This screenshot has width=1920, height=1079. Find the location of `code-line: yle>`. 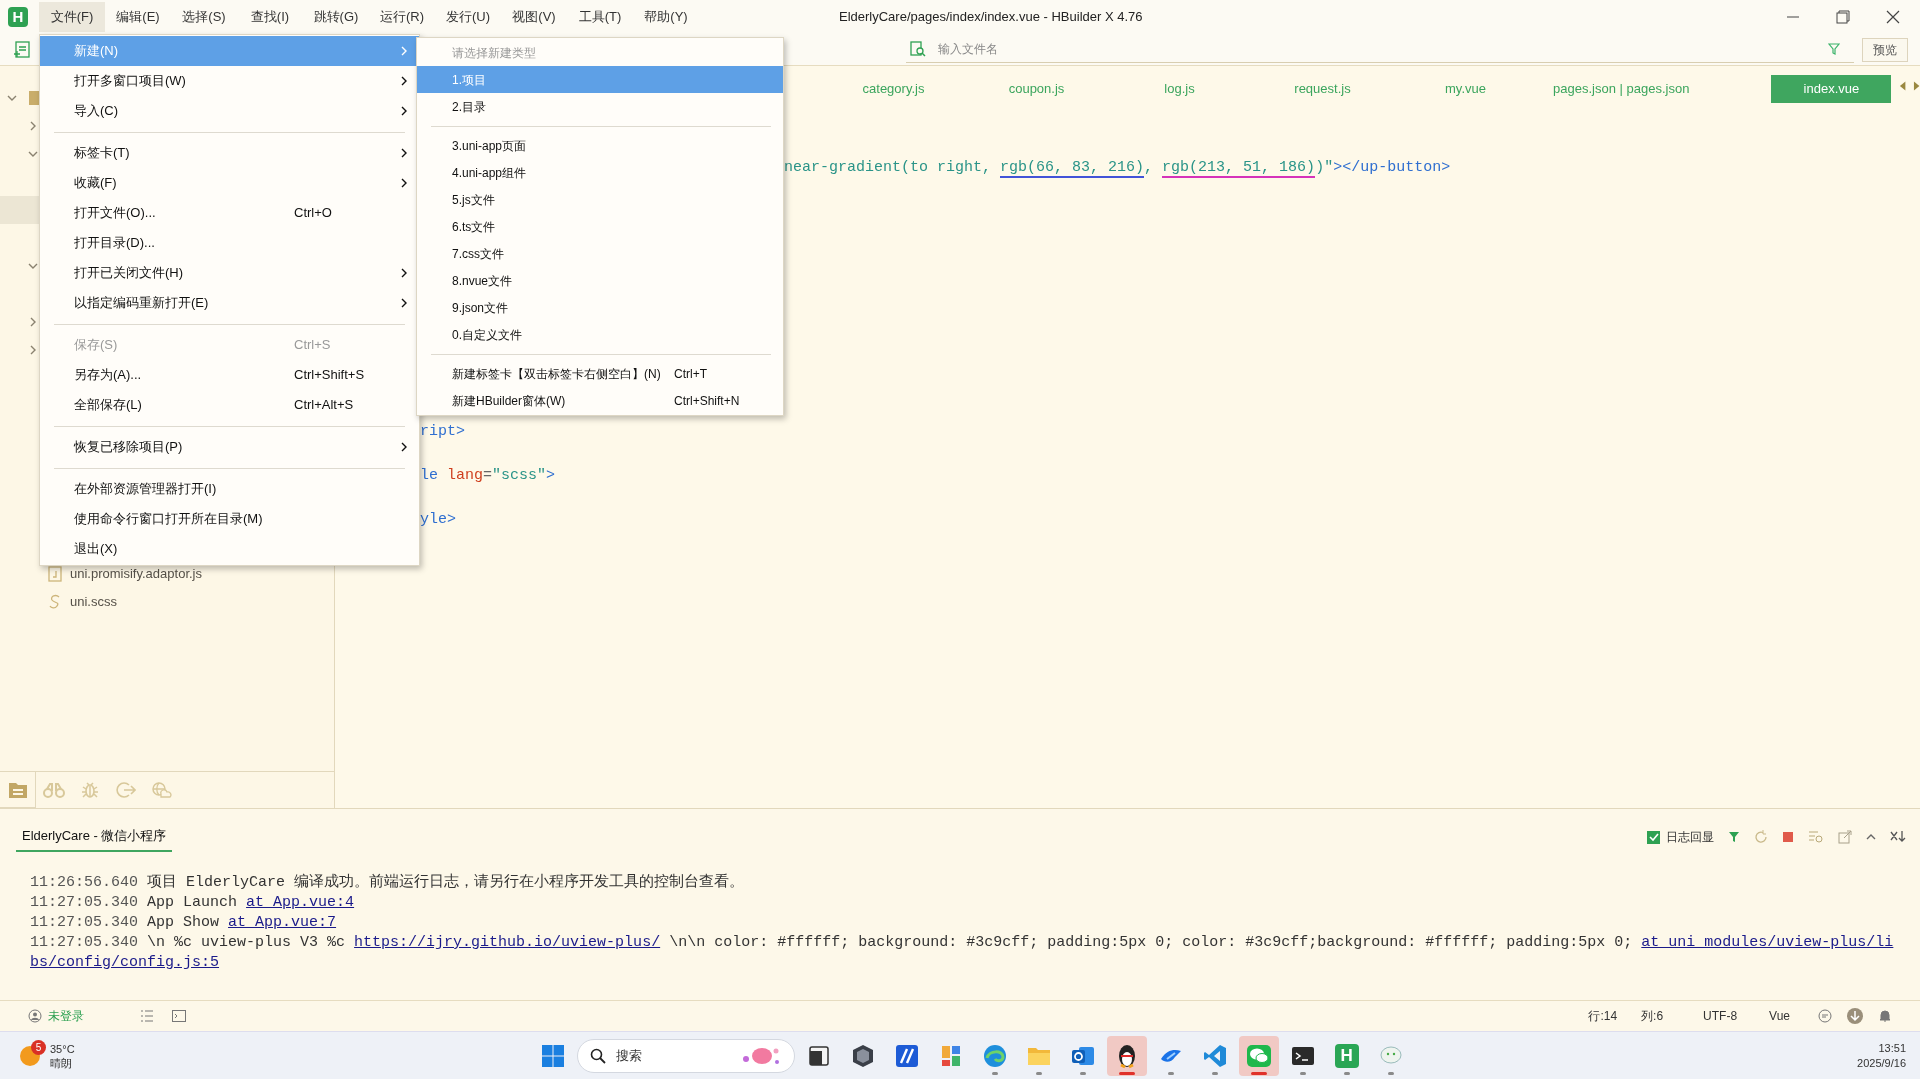

code-line: yle> is located at coordinates (438, 520).